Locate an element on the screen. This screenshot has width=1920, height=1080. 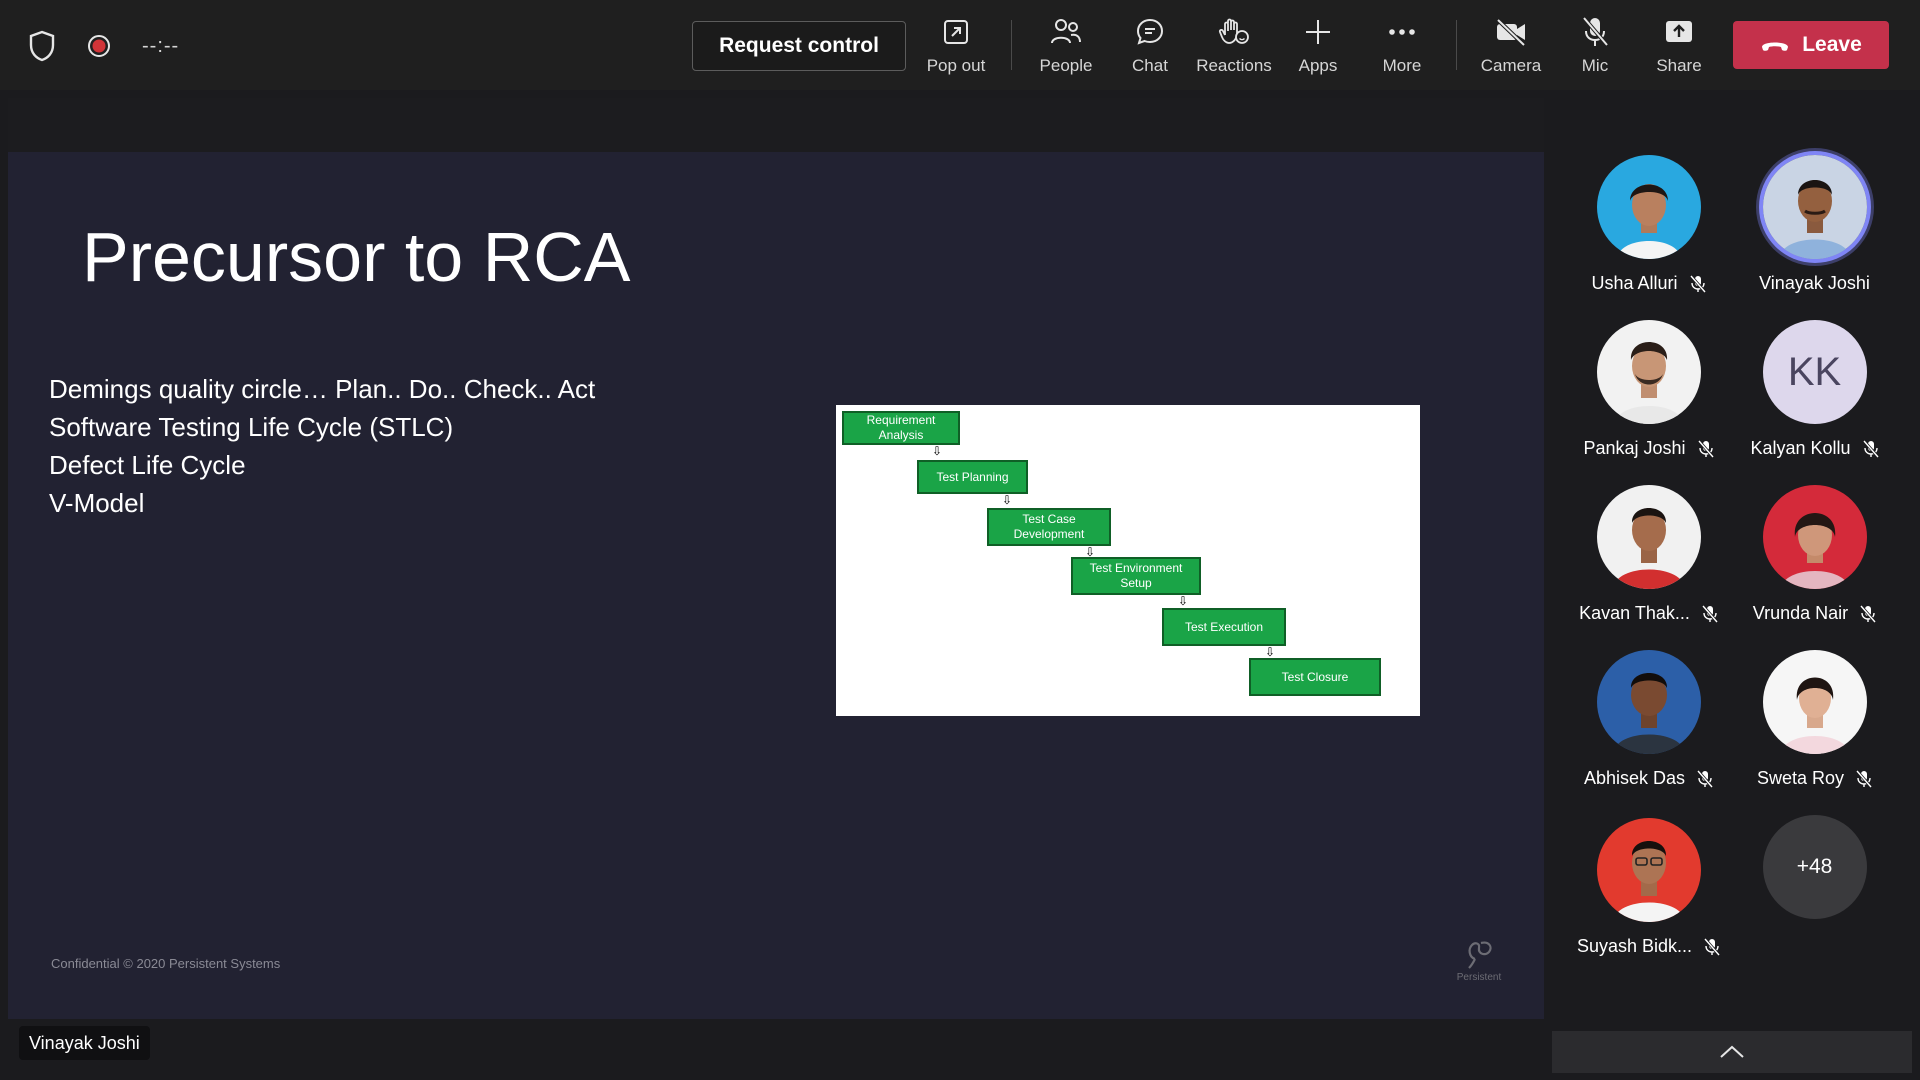
chevron-up-icon is located at coordinates (1732, 1051).